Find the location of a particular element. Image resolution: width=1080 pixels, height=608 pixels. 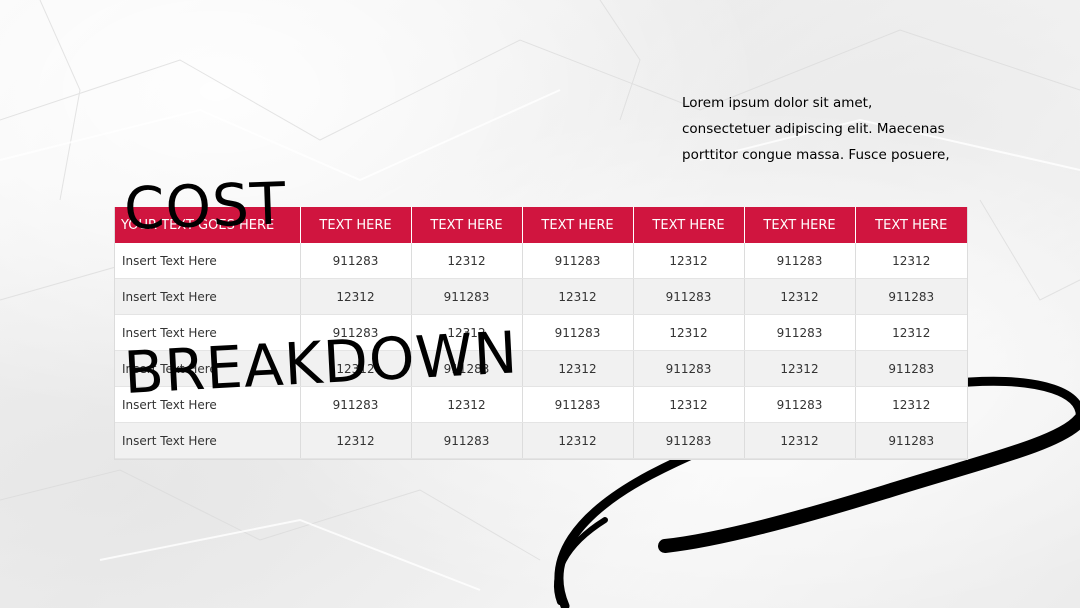

title-line-1: COST is located at coordinates (205, 206).